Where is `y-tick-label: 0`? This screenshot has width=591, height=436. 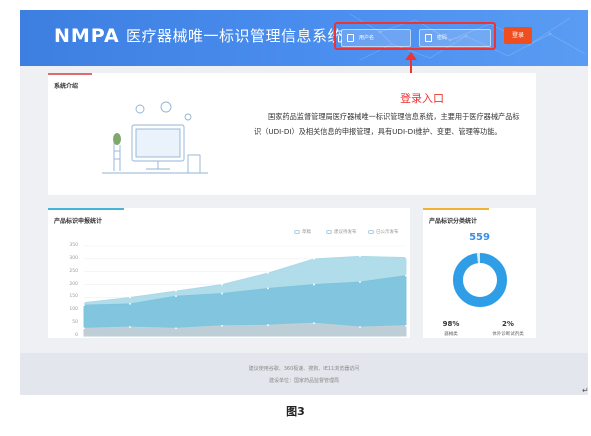 y-tick-label: 0 is located at coordinates (76, 335).